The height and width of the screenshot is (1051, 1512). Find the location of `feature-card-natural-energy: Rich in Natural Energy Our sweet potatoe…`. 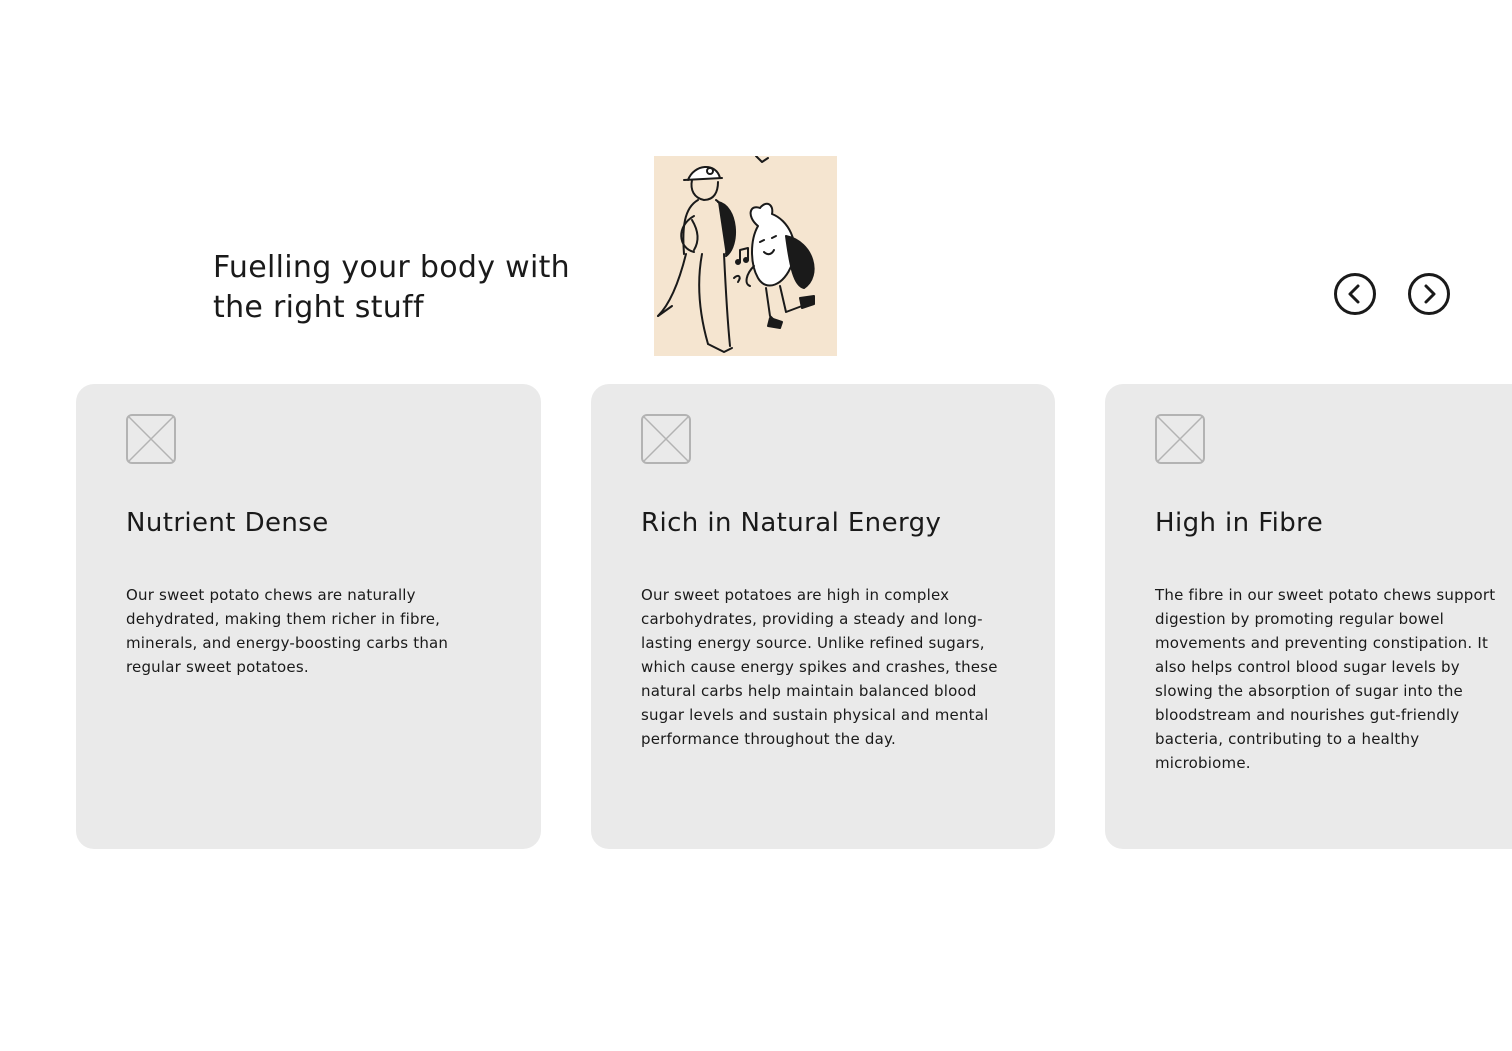

feature-card-natural-energy: Rich in Natural Energy Our sweet potatoe… is located at coordinates (823, 616).